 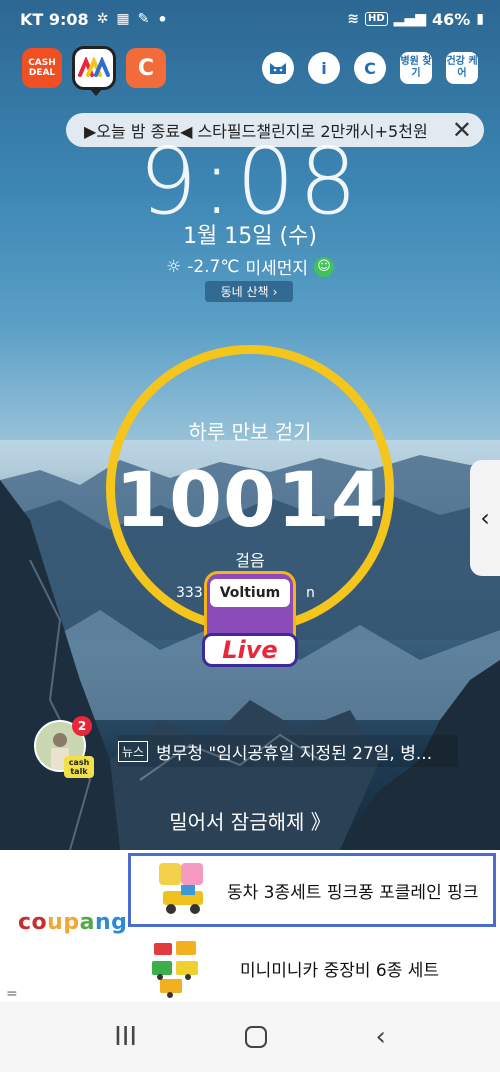 I want to click on navigation-bar: III ‹, so click(x=250, y=1037).